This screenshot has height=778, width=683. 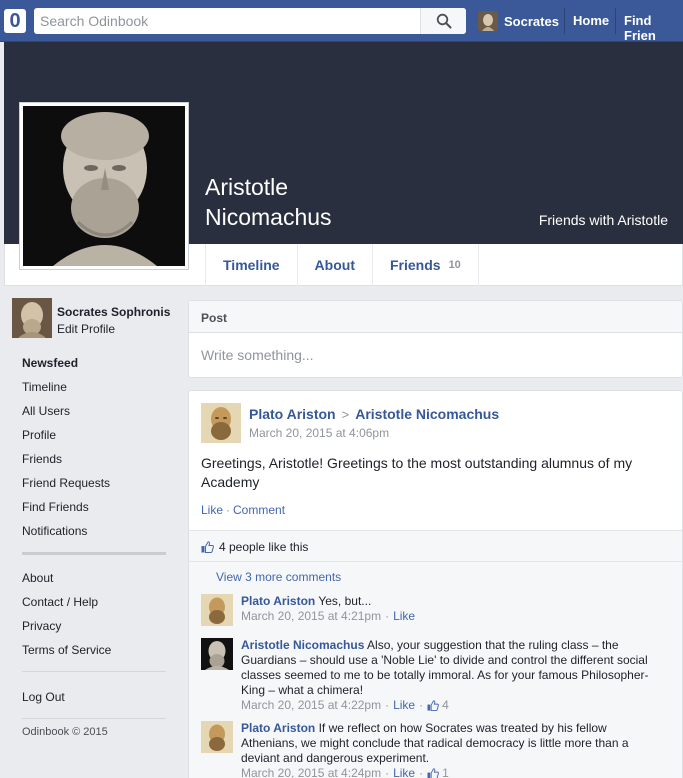 I want to click on post-author-avatar, so click(x=221, y=423).